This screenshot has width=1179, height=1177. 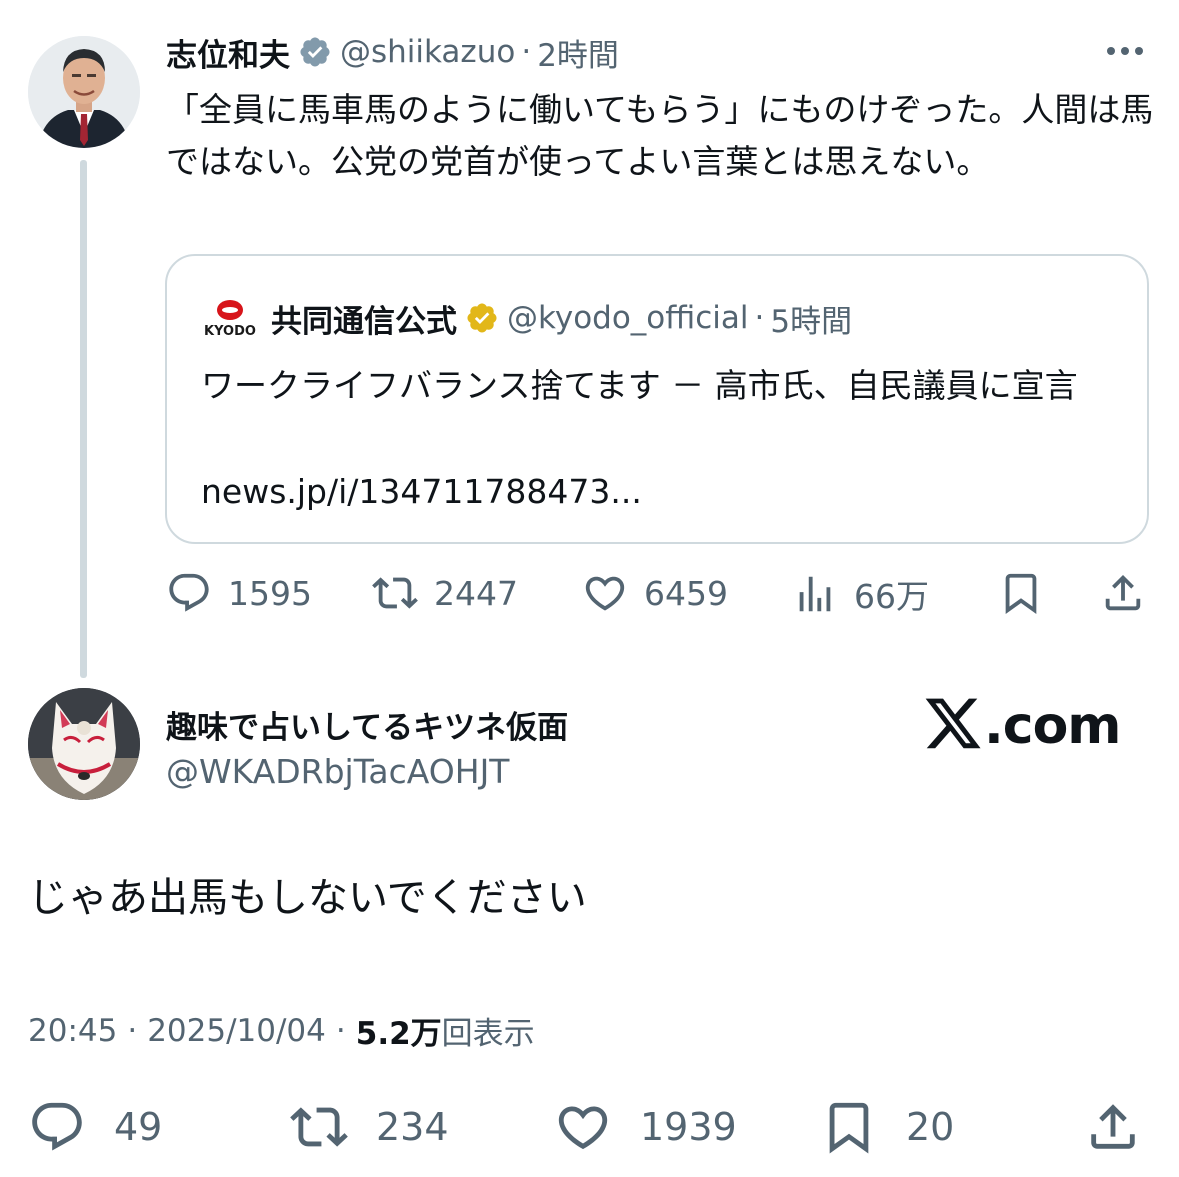 I want to click on views-button: 66万, so click(x=860, y=594).